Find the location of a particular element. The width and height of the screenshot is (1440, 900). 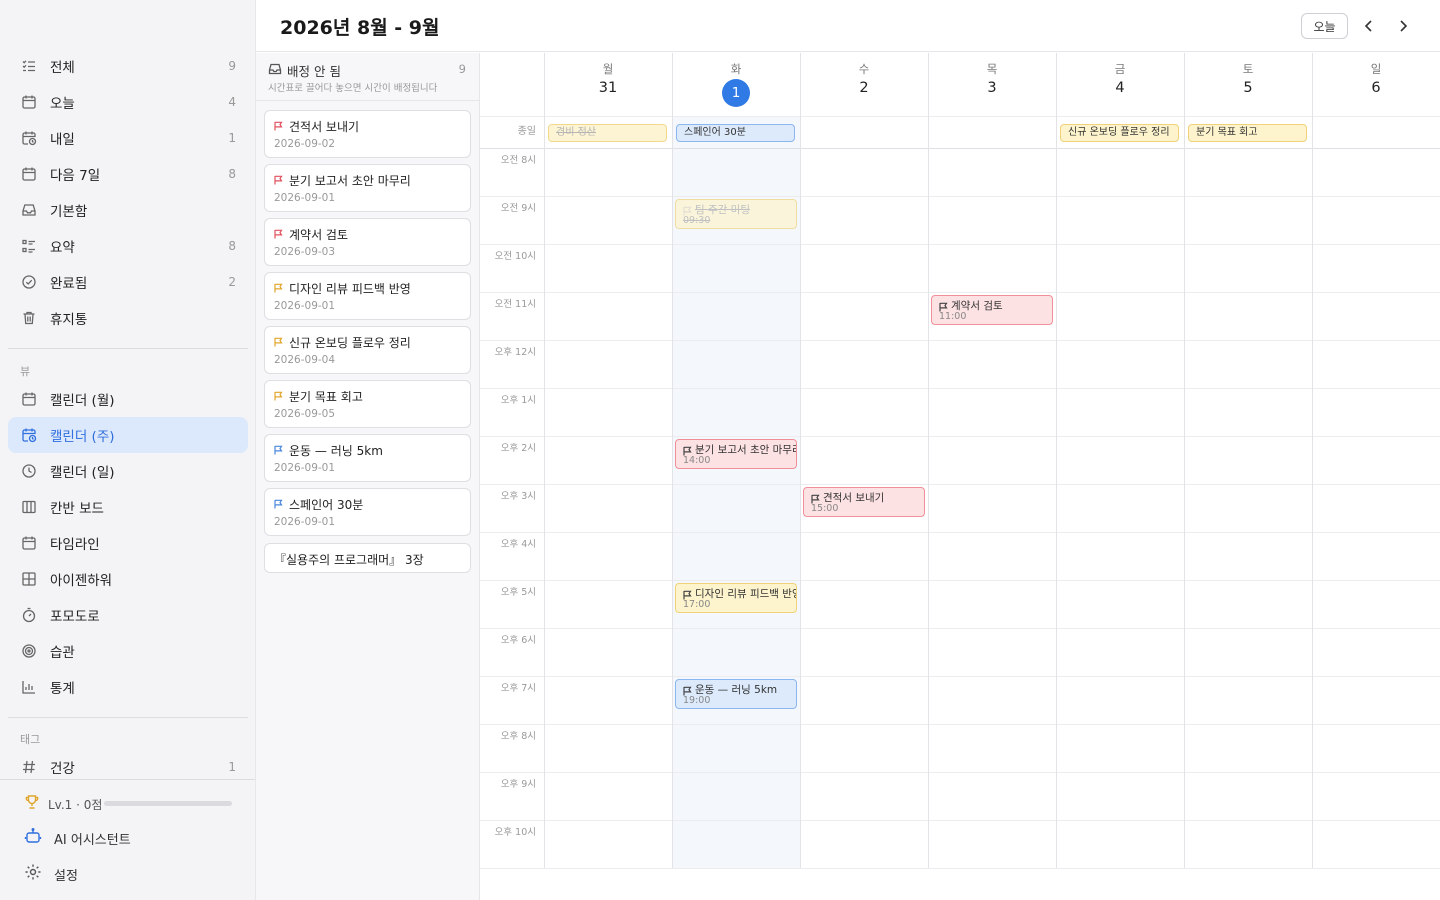

time-label: 오전 10시 is located at coordinates (515, 256).